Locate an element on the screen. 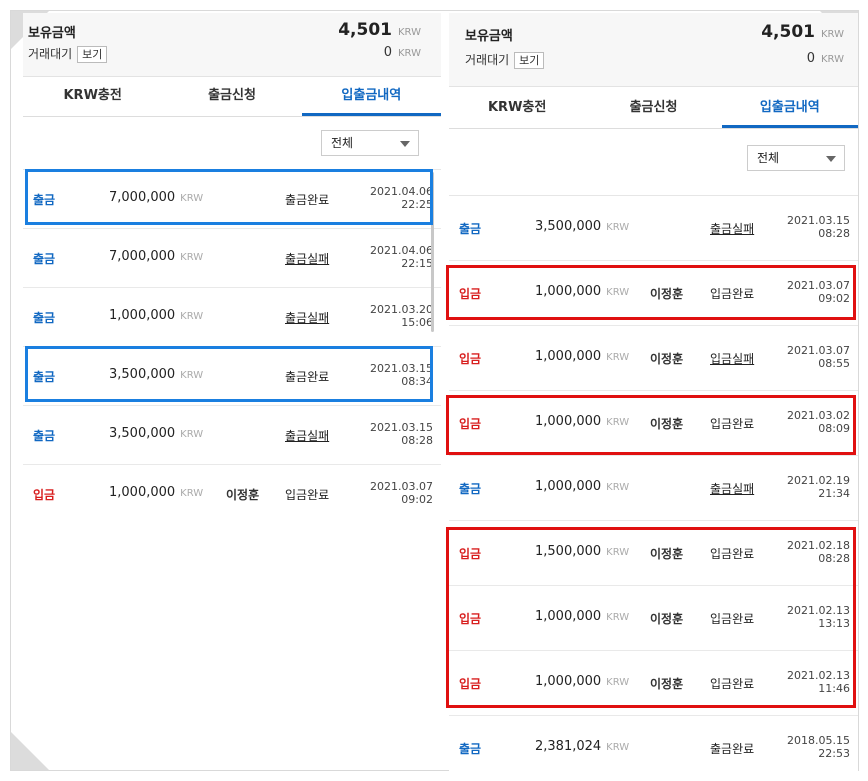 This screenshot has width=868, height=781. transaction-row: 입금 1,000,000 KRW 이정훈 입금실패 2021.03.07 08:55 is located at coordinates (653, 358).